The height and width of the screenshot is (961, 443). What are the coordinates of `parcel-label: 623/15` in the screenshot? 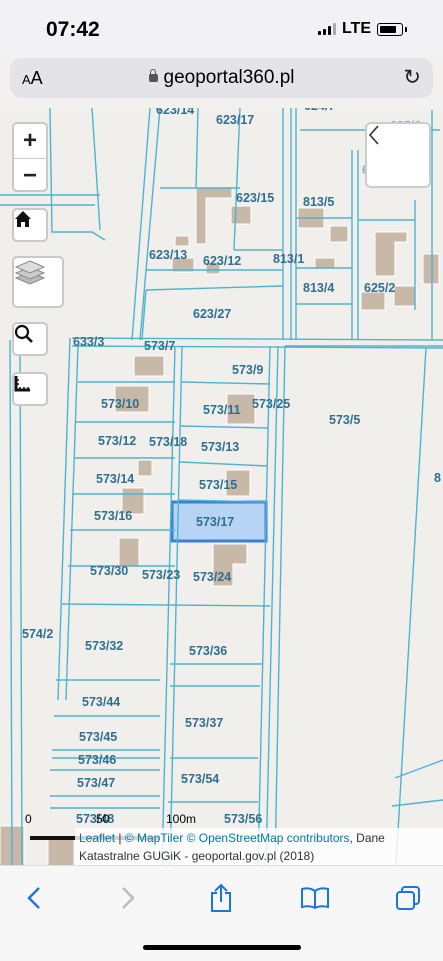 It's located at (255, 198).